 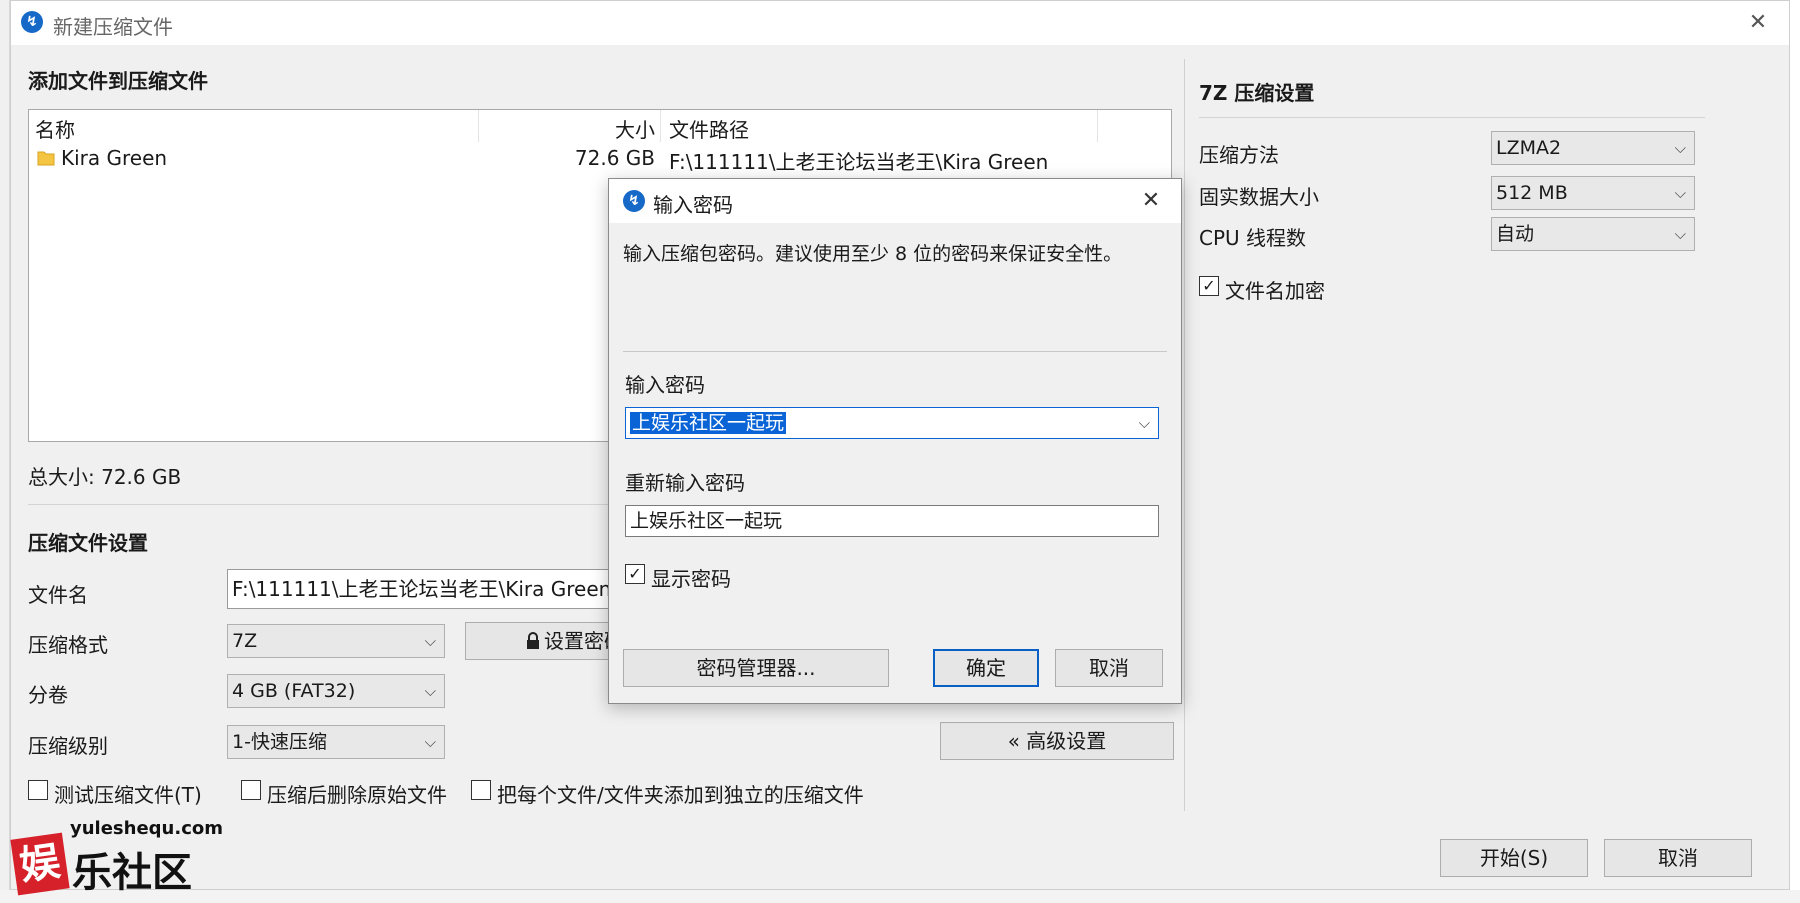 What do you see at coordinates (614, 158) in the screenshot?
I see `file-size: 72.6 GB` at bounding box center [614, 158].